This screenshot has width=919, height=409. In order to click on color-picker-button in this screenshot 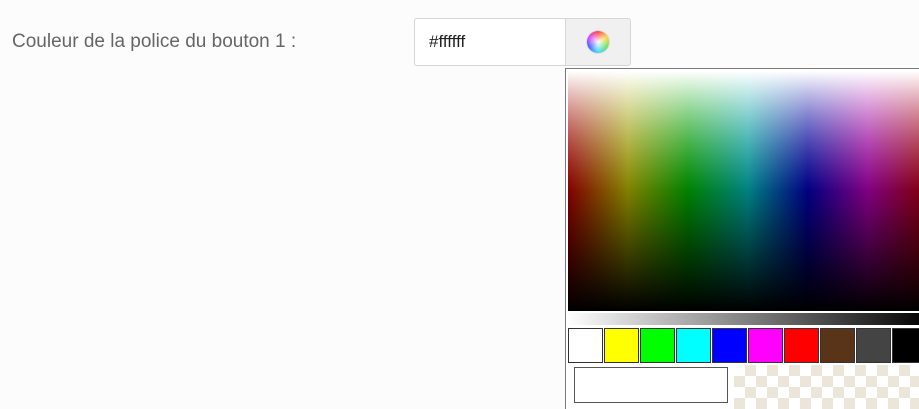, I will do `click(598, 42)`.